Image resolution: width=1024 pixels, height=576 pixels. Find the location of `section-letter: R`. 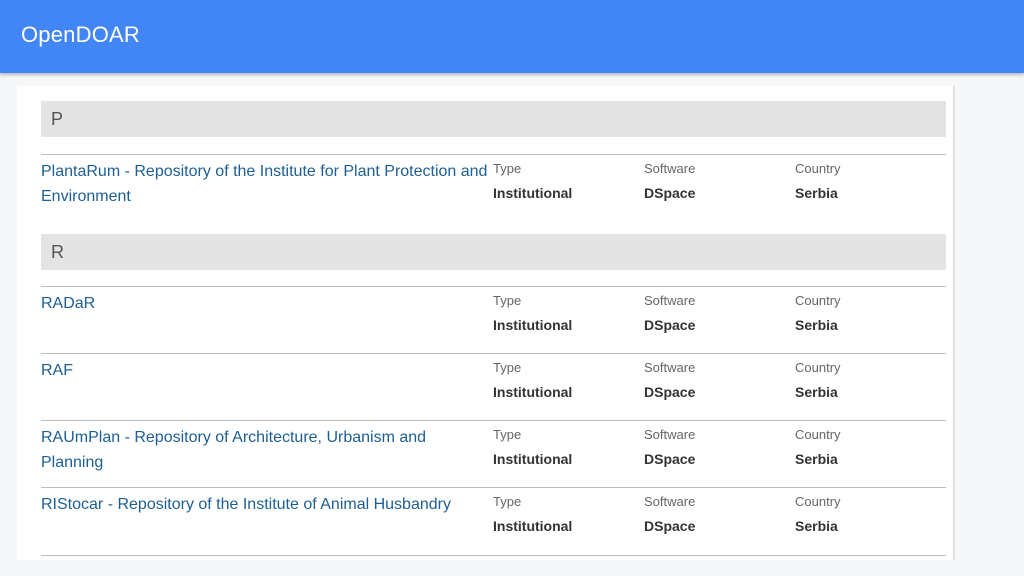

section-letter: R is located at coordinates (57, 252).